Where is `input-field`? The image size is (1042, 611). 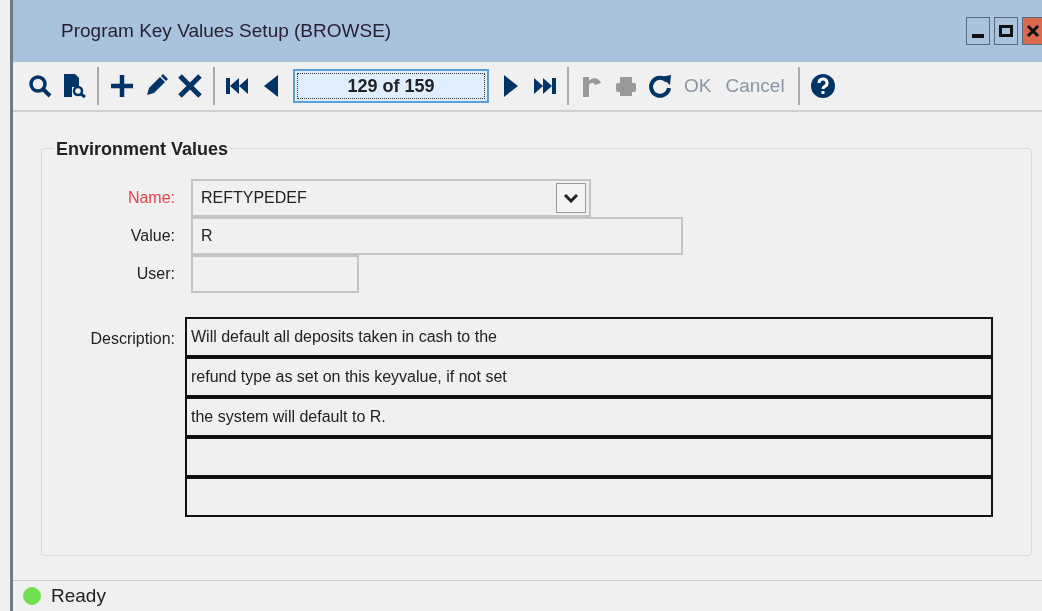
input-field is located at coordinates (275, 274).